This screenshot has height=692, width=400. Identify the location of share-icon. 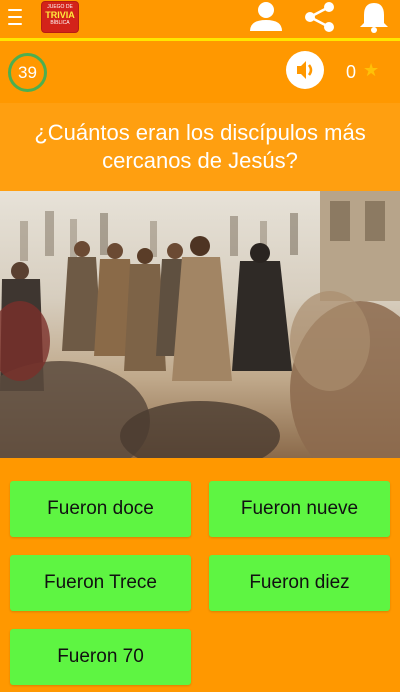
(319, 17).